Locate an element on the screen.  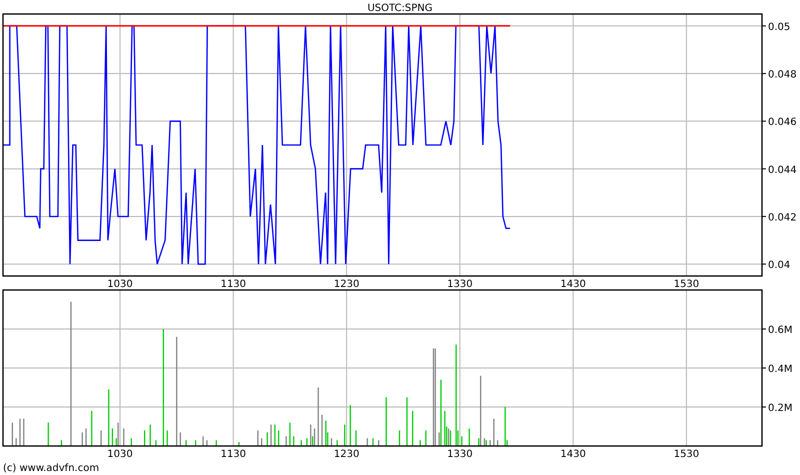
y-axis-label: 0.05 is located at coordinates (779, 27).